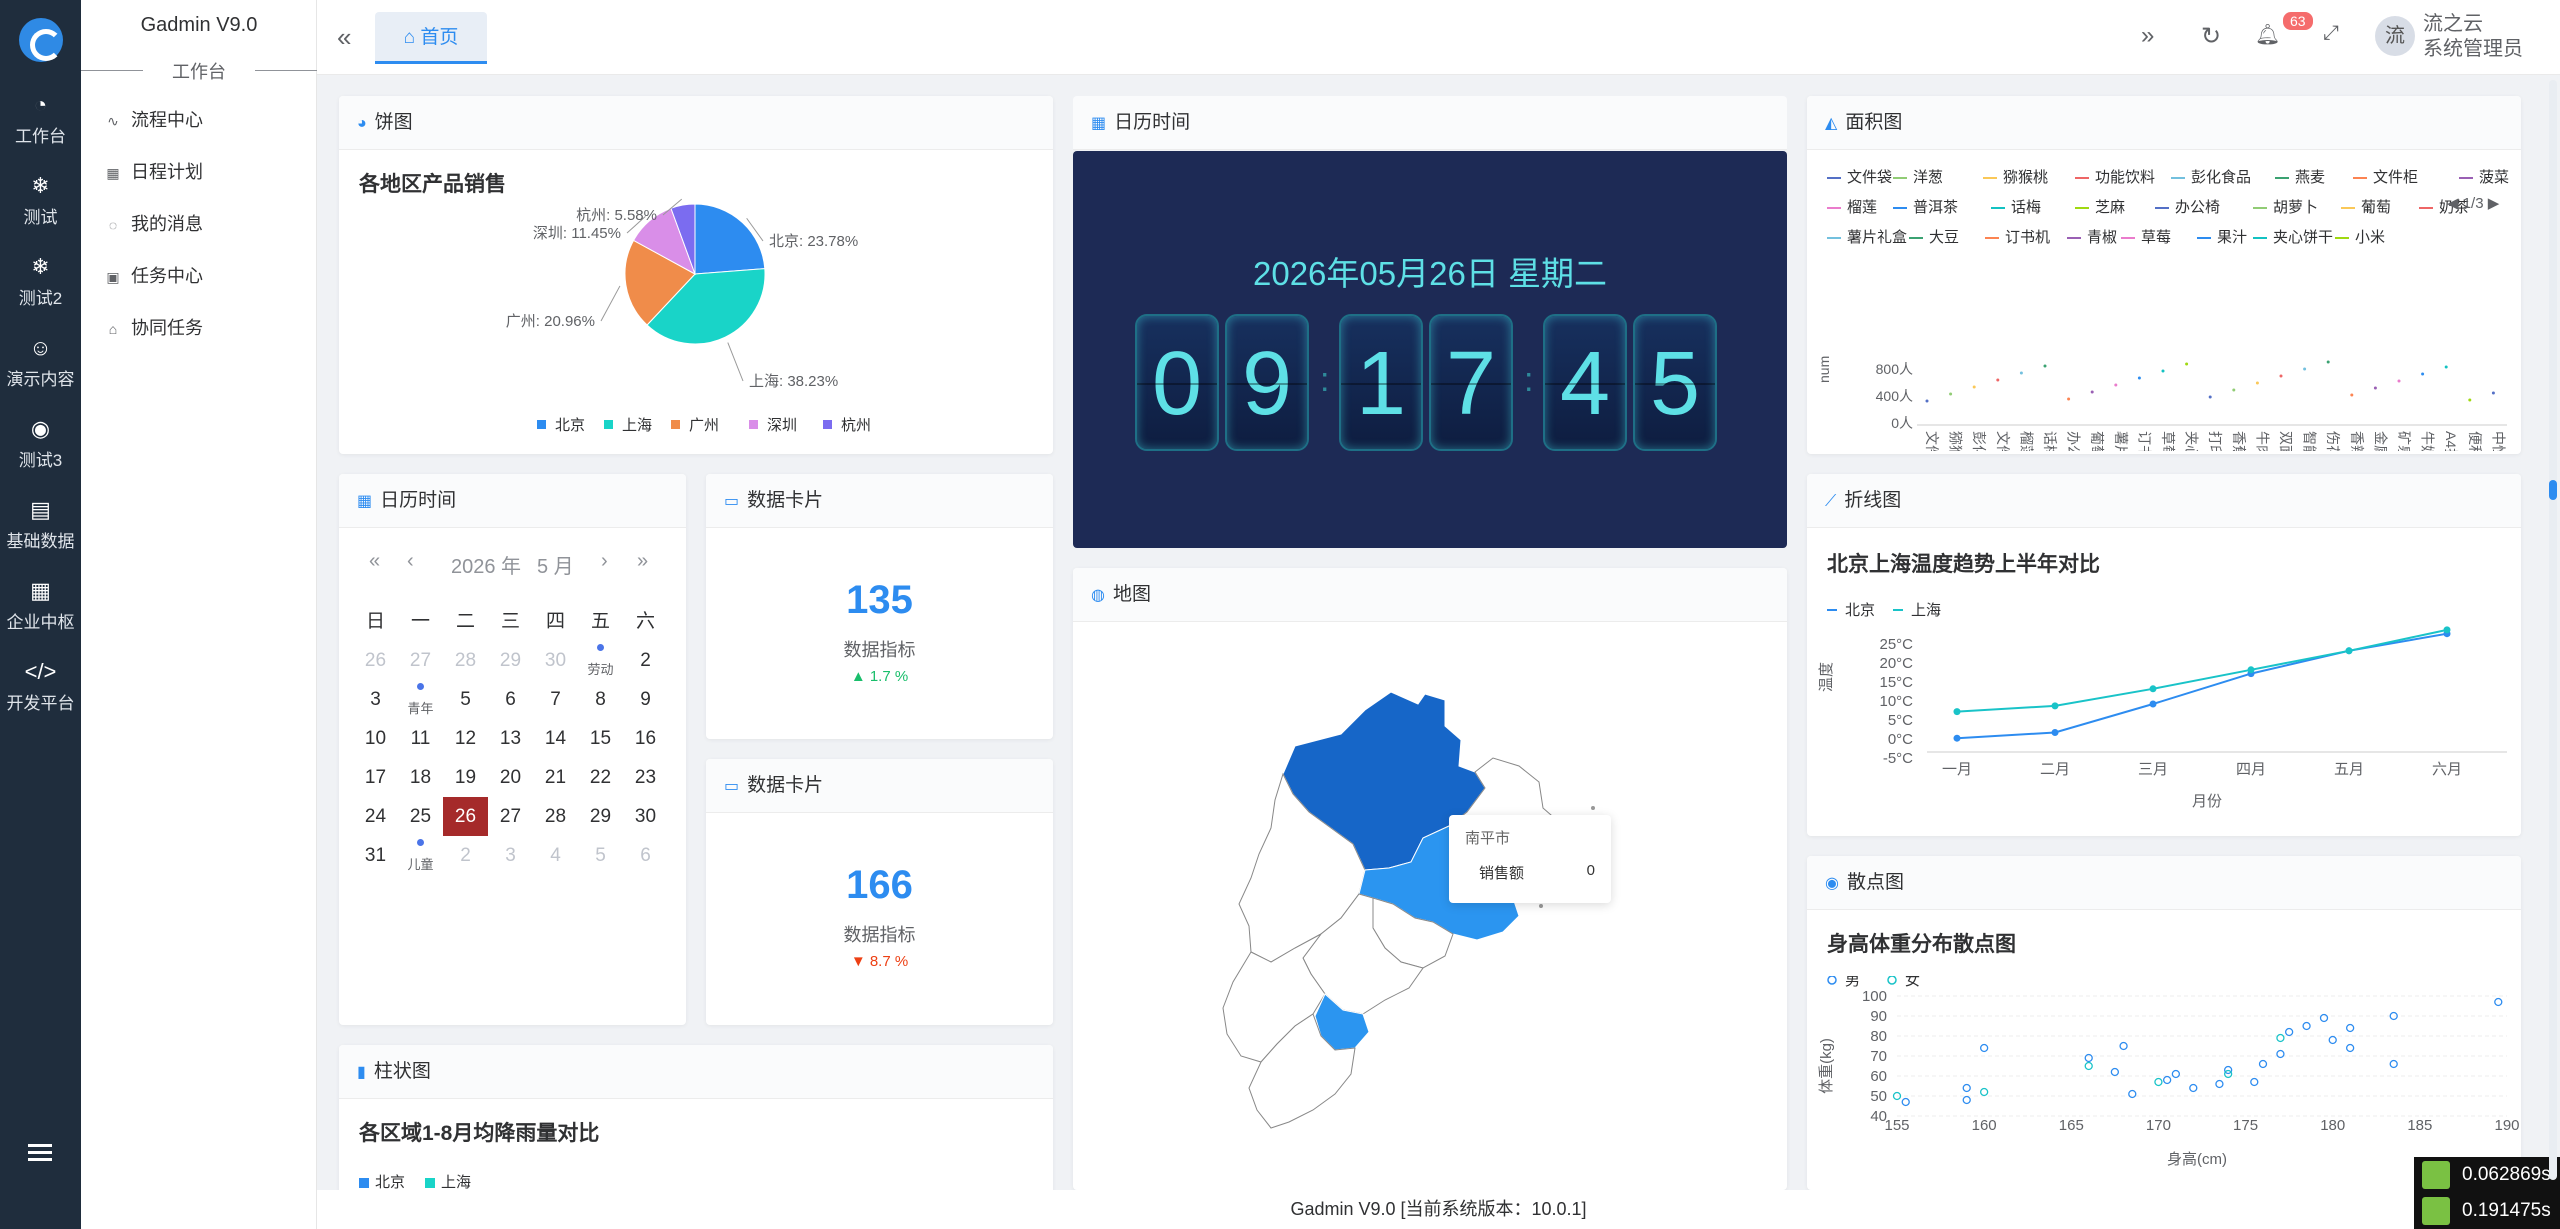  What do you see at coordinates (465, 816) in the screenshot?
I see `calendar-day-today: 26` at bounding box center [465, 816].